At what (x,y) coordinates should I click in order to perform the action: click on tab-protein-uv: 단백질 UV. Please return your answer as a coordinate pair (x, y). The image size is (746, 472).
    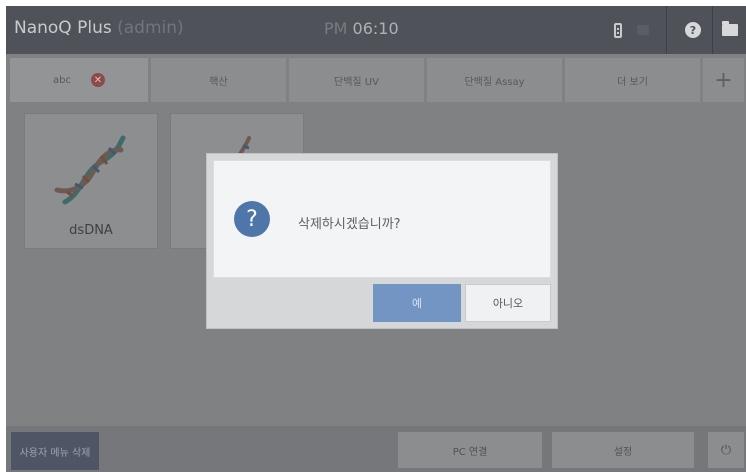
    Looking at the image, I should click on (356, 80).